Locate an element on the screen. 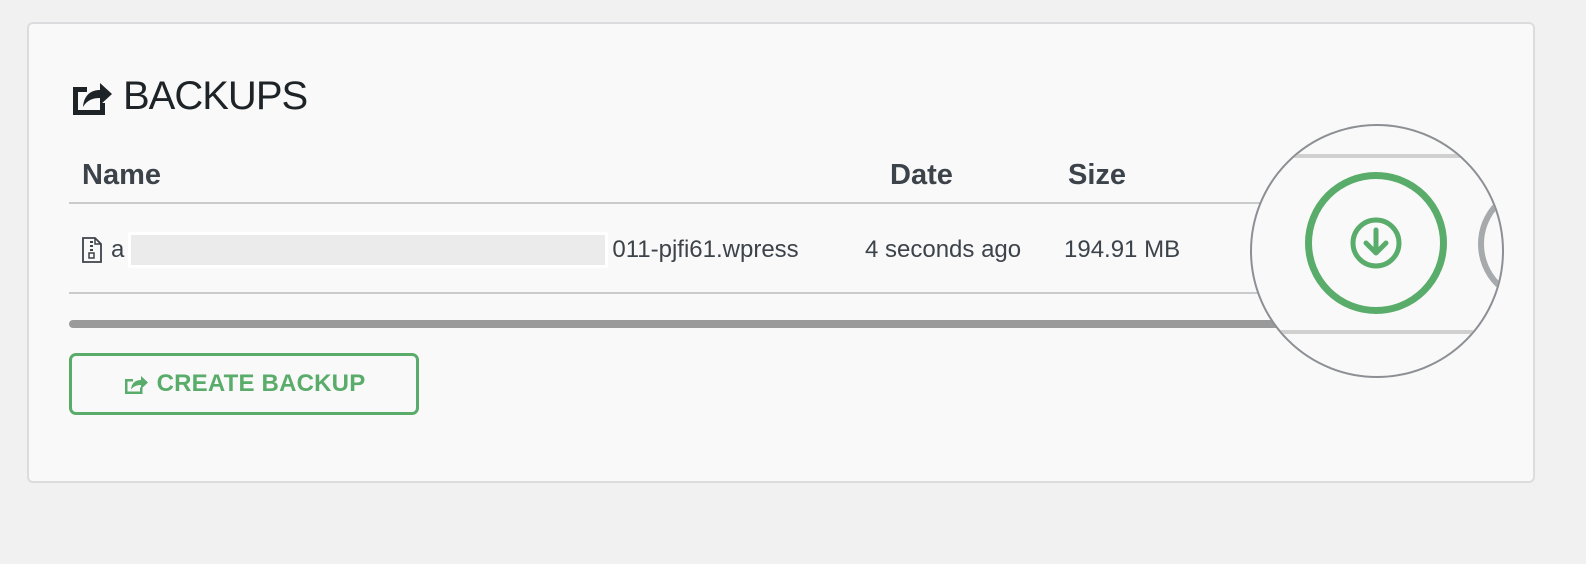 The width and height of the screenshot is (1586, 564). magnified-actions-callout is located at coordinates (1377, 251).